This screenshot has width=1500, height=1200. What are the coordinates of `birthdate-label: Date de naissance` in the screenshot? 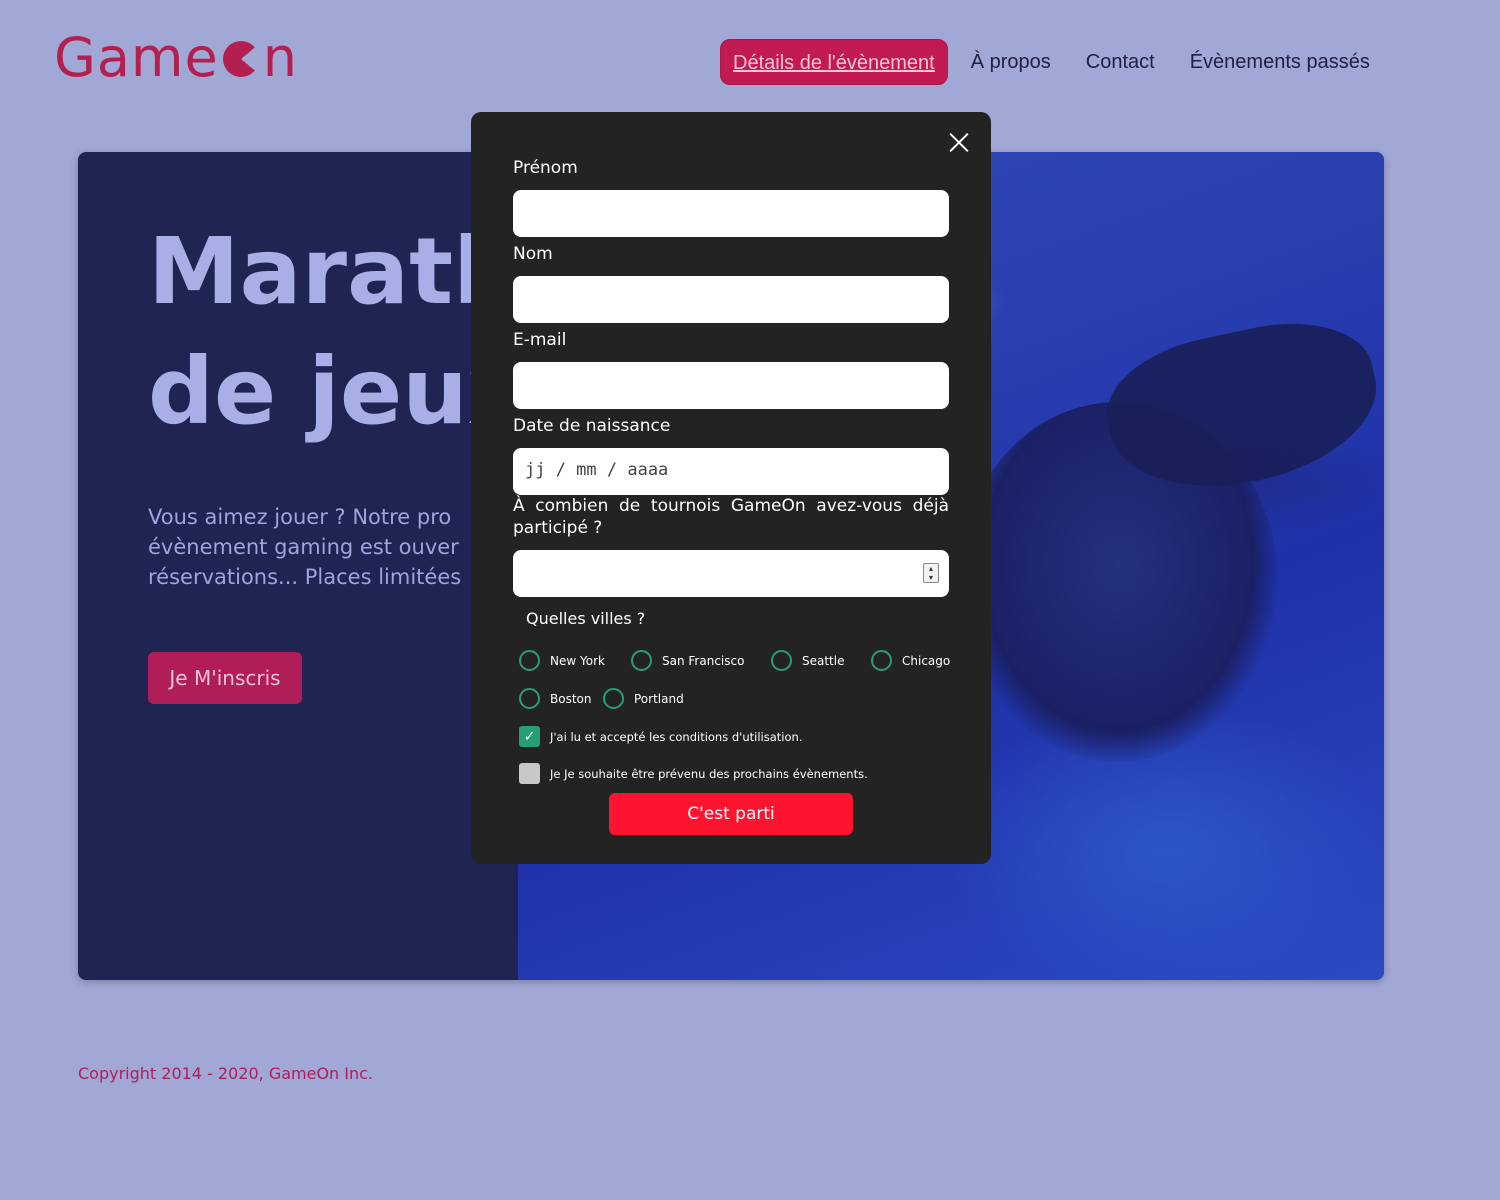 It's located at (592, 426).